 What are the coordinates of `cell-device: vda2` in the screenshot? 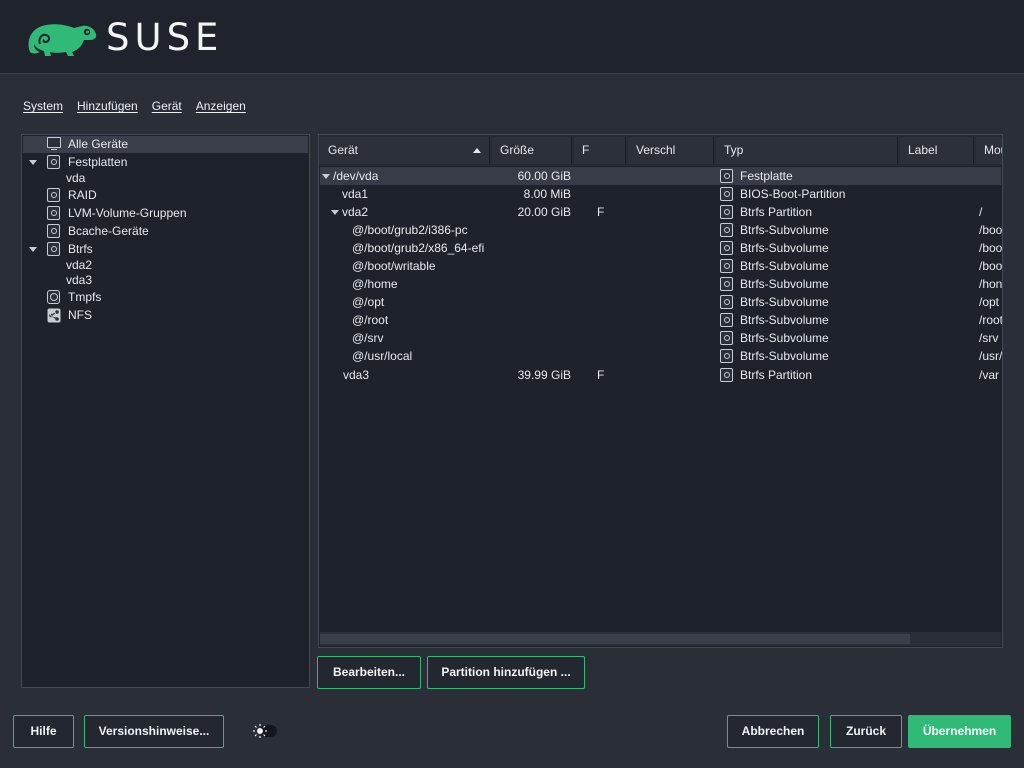 It's located at (355, 212).